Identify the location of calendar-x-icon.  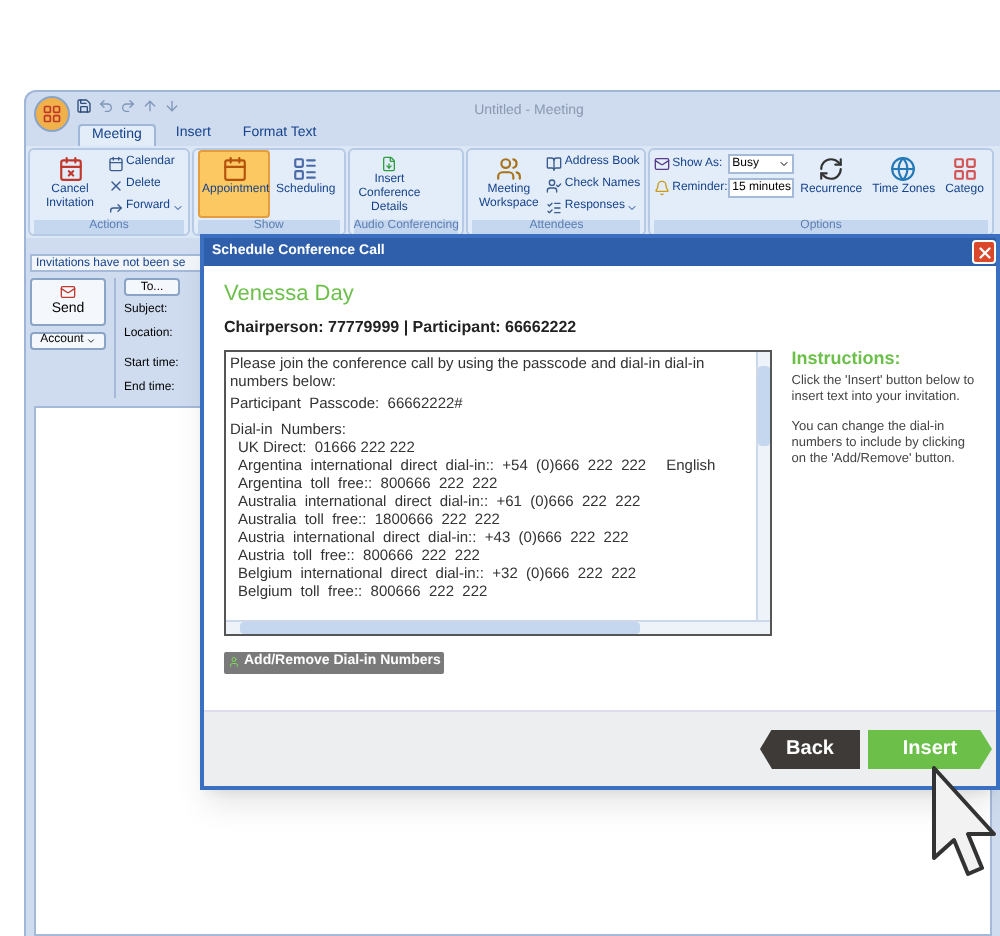
(70, 169).